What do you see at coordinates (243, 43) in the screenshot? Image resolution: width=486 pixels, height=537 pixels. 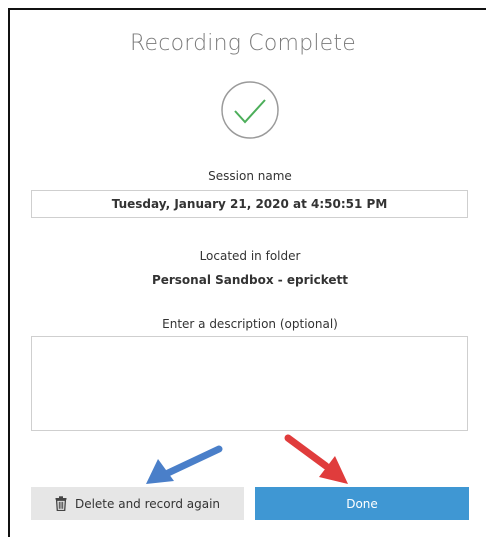 I see `dialog-title: Recording Complete` at bounding box center [243, 43].